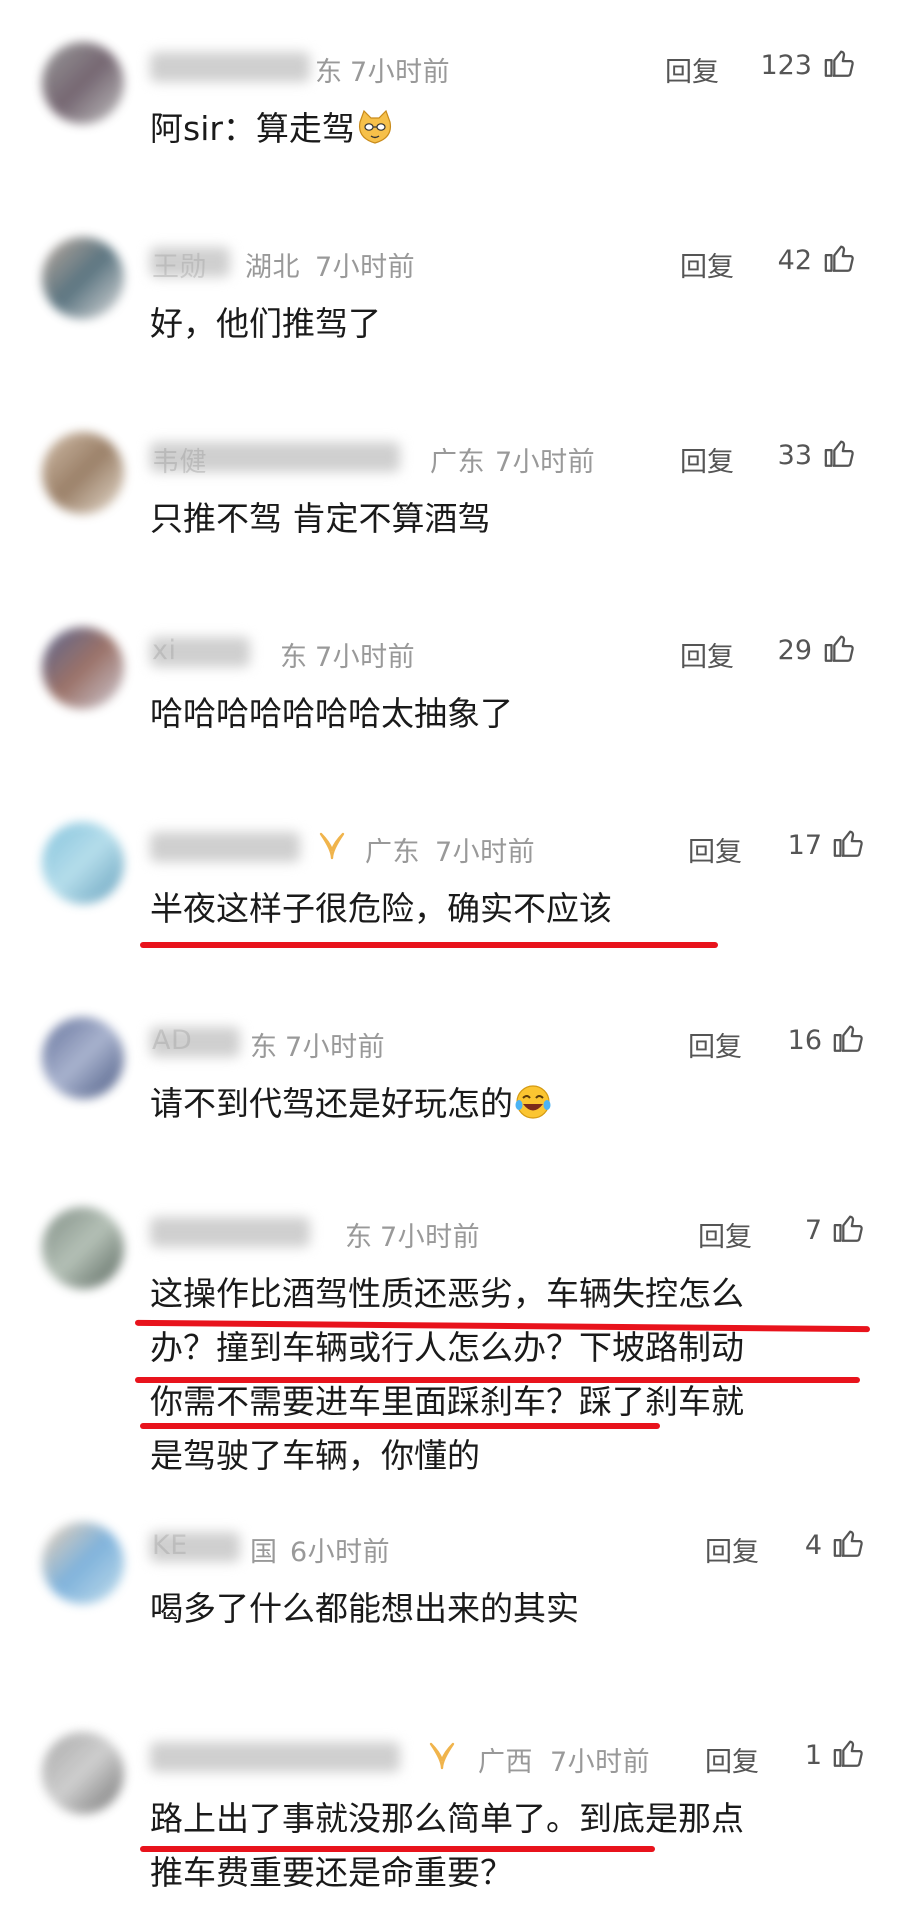  Describe the element at coordinates (786, 65) in the screenshot. I see `like-count: 123` at that location.